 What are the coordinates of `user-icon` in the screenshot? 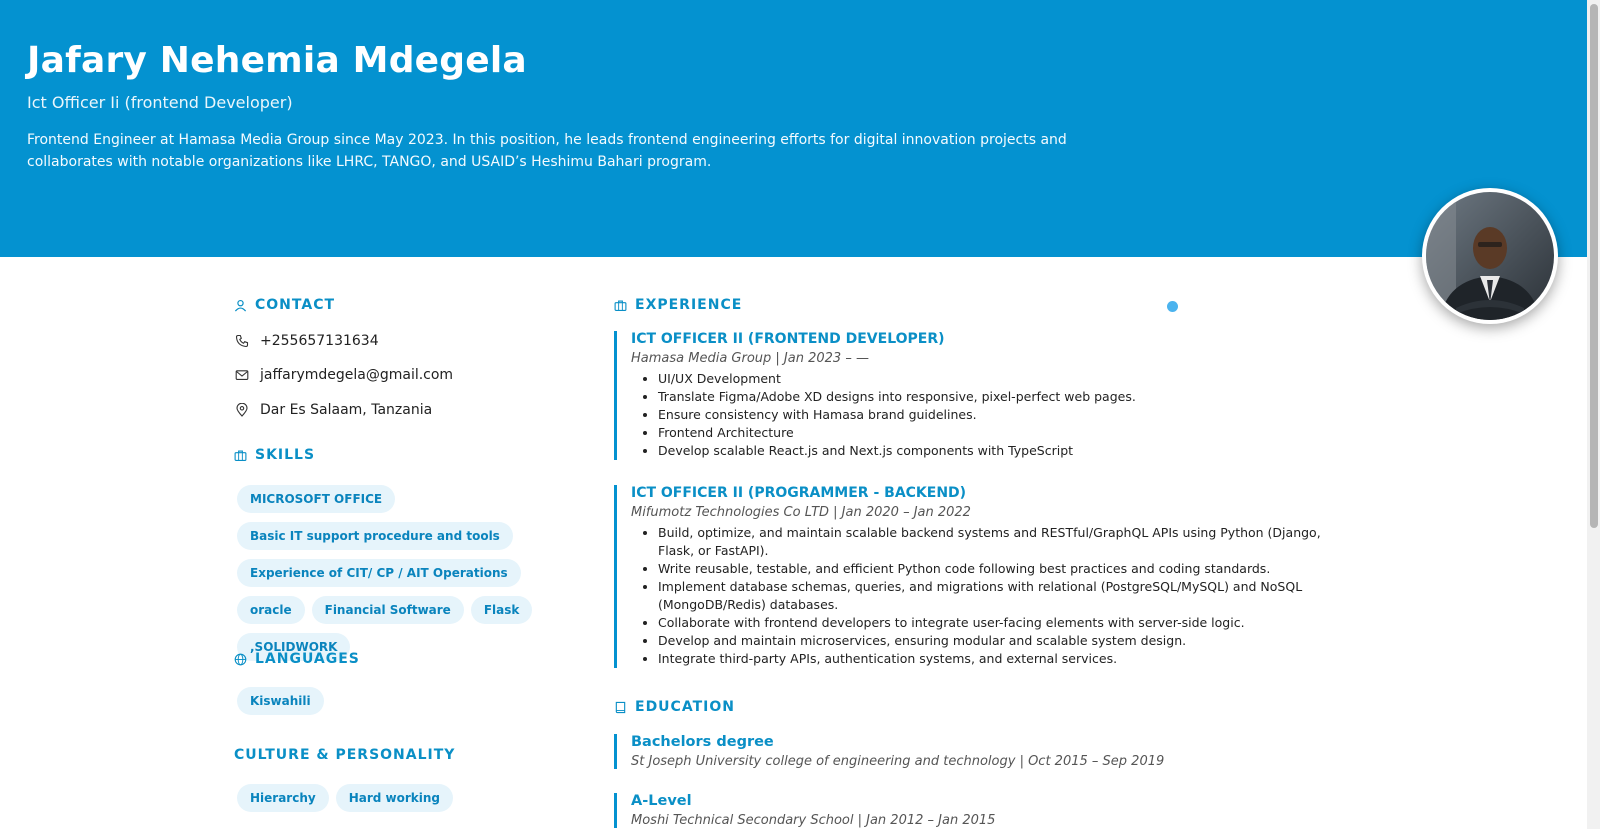 It's located at (240, 305).